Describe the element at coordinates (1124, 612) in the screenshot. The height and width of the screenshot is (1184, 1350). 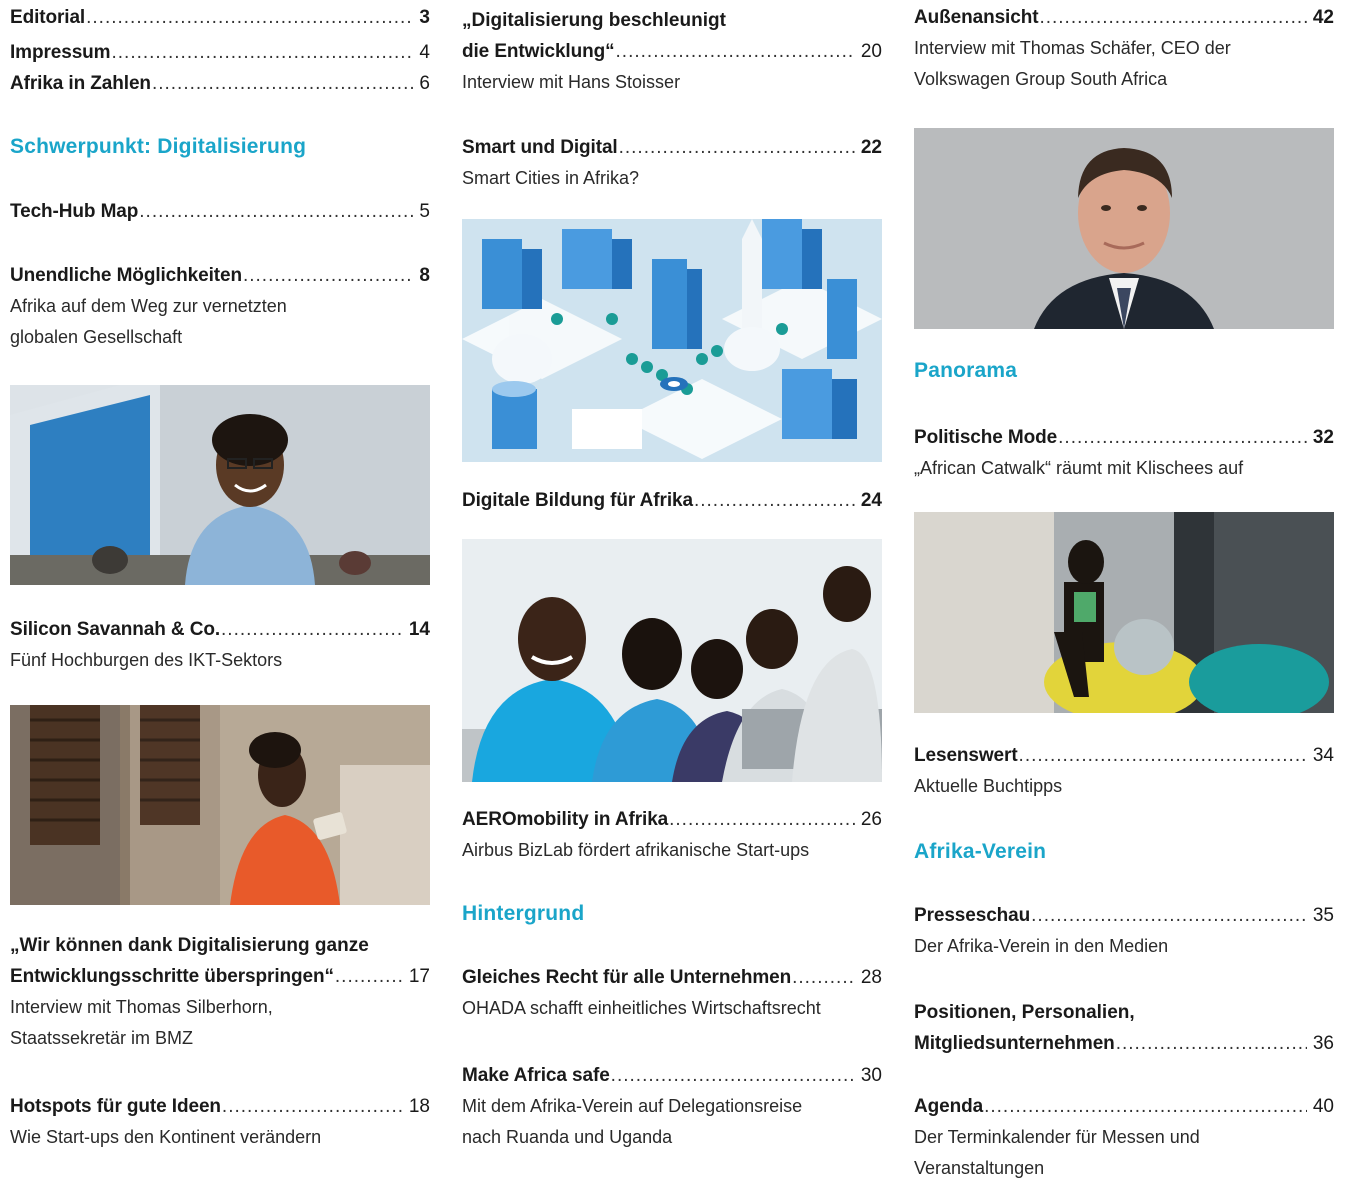
I see `photo-woman-on-beanbags` at that location.